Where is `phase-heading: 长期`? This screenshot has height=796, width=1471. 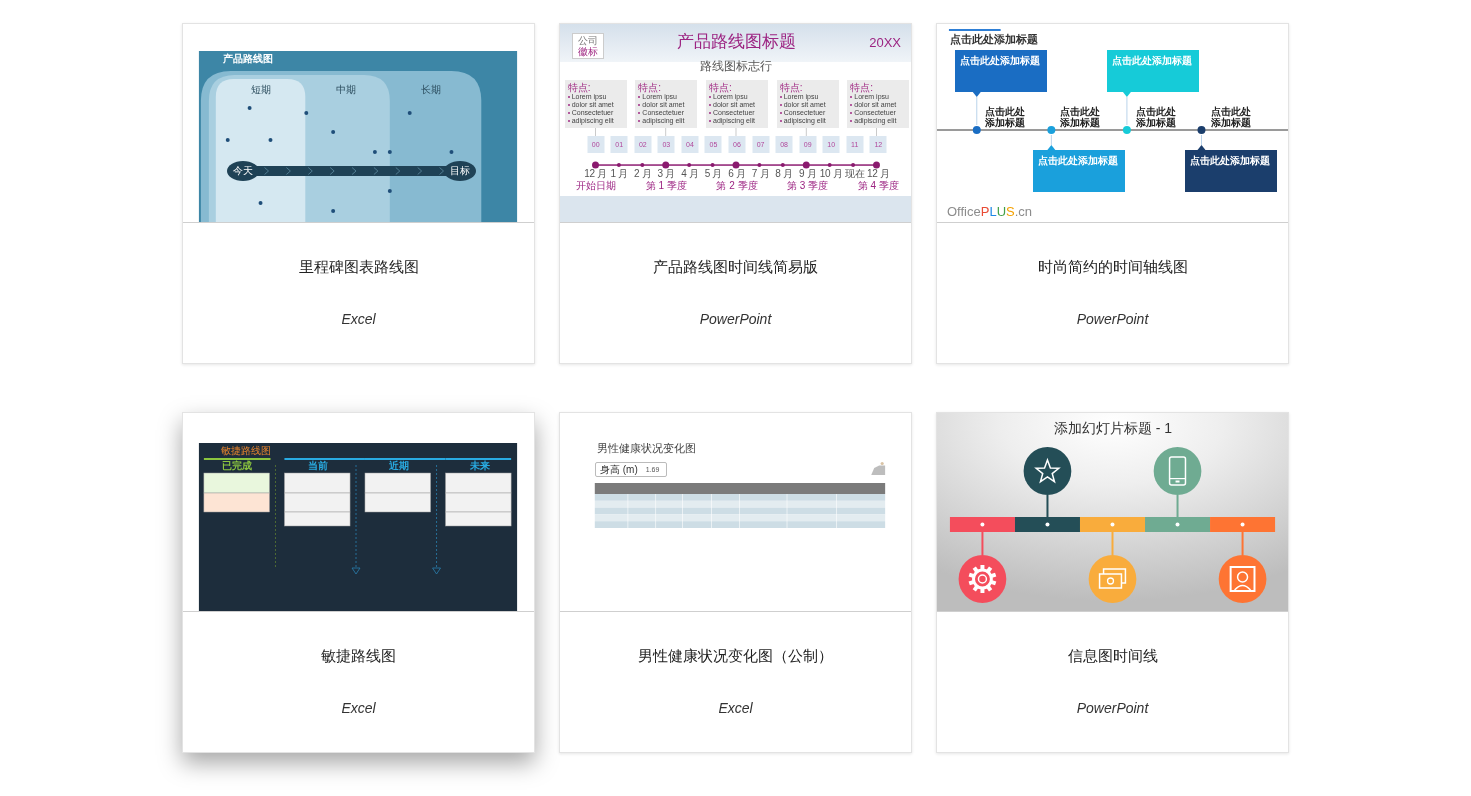
phase-heading: 长期 is located at coordinates (431, 90).